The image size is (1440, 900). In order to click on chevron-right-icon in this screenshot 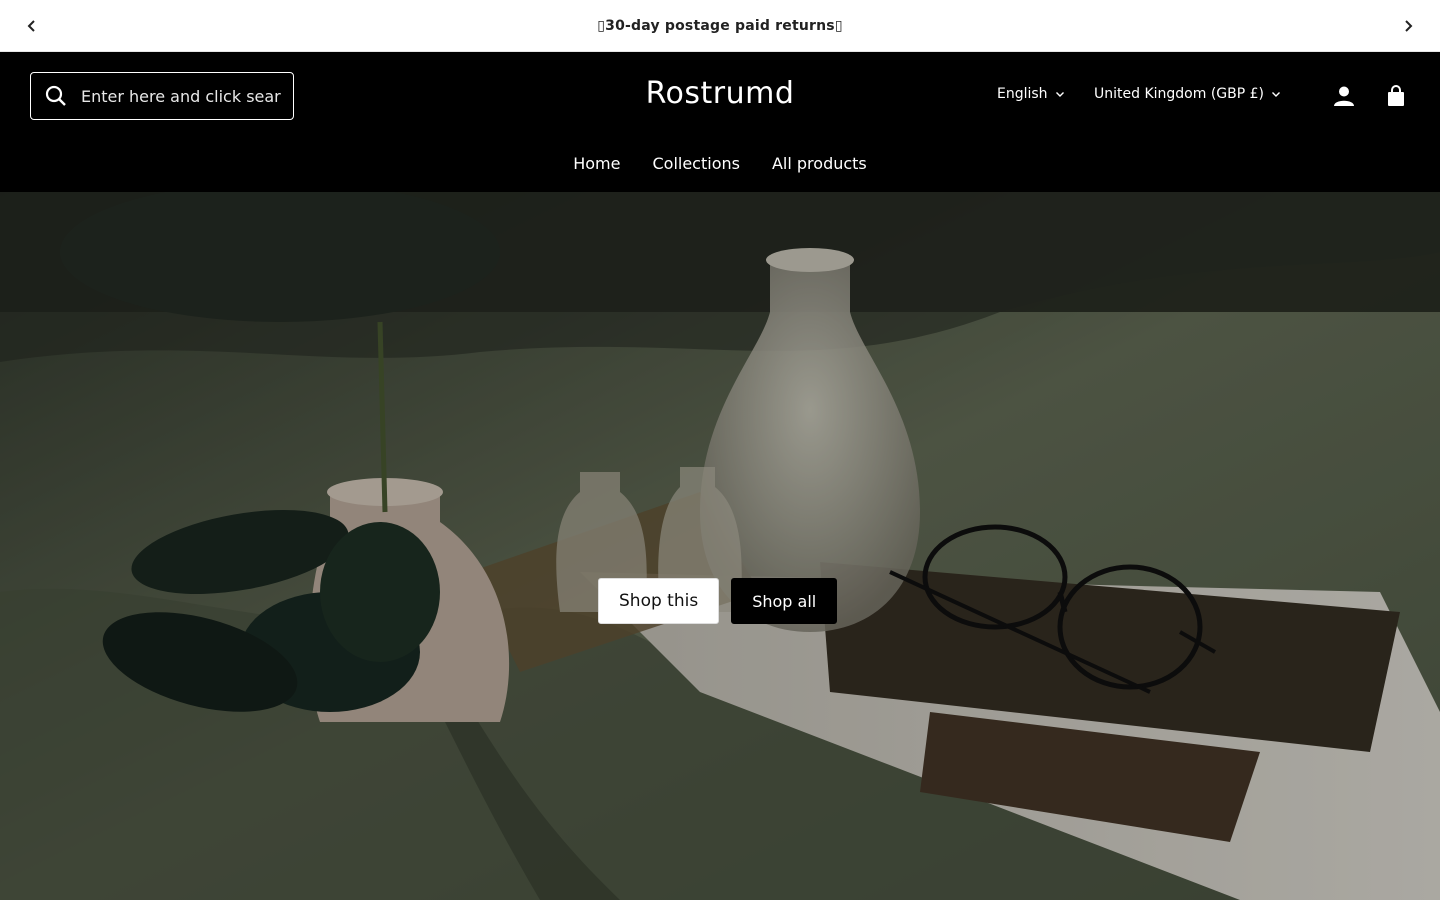, I will do `click(1408, 26)`.